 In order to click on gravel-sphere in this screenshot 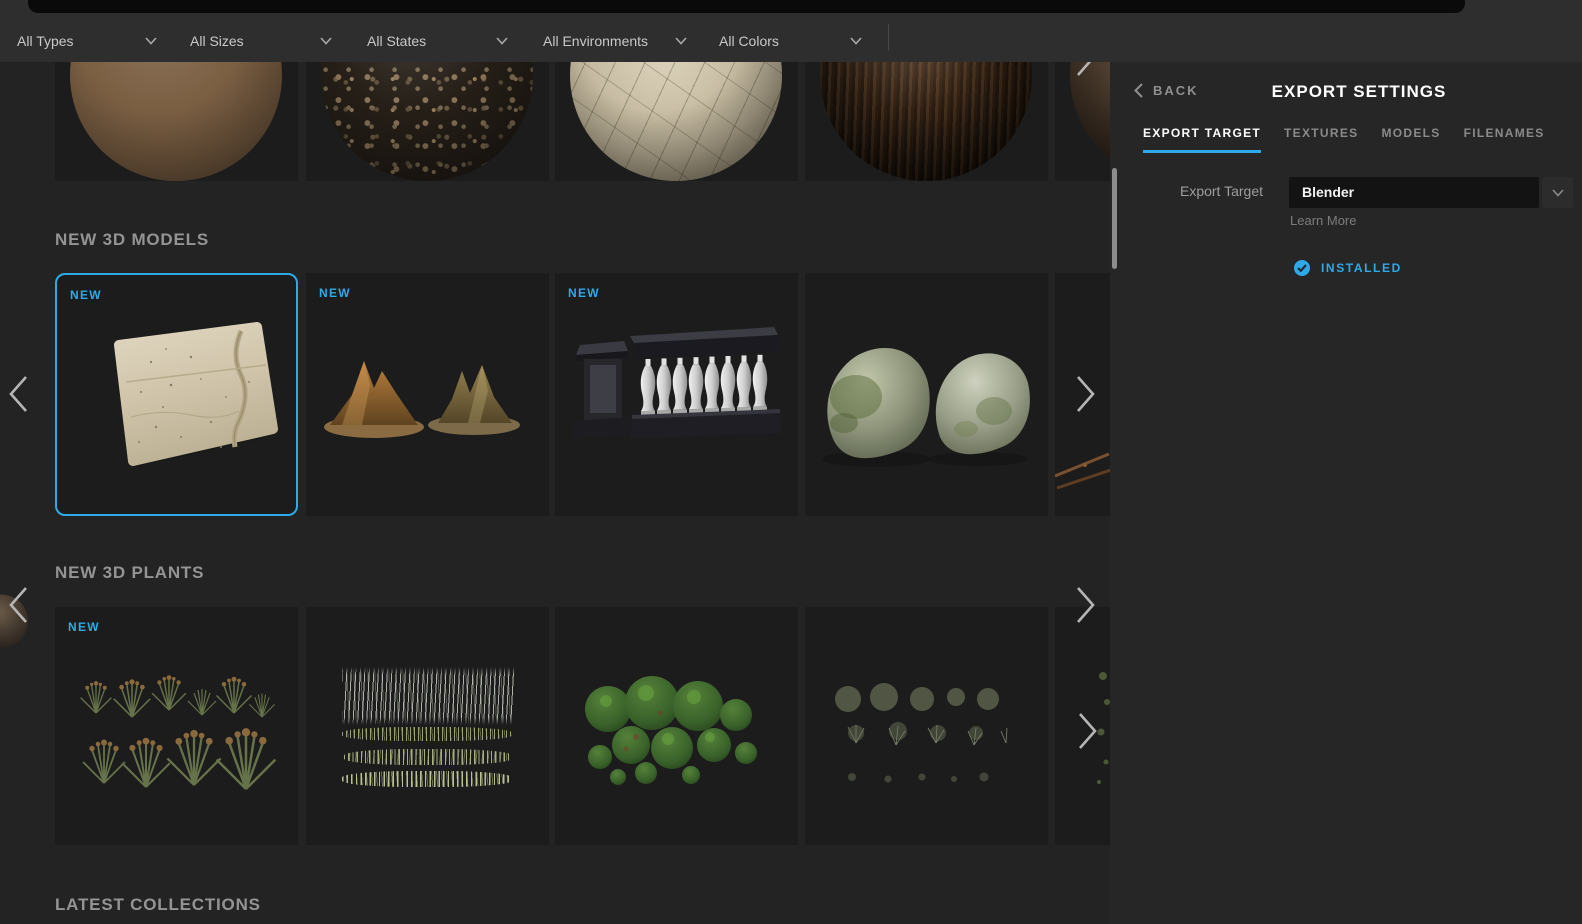, I will do `click(427, 121)`.